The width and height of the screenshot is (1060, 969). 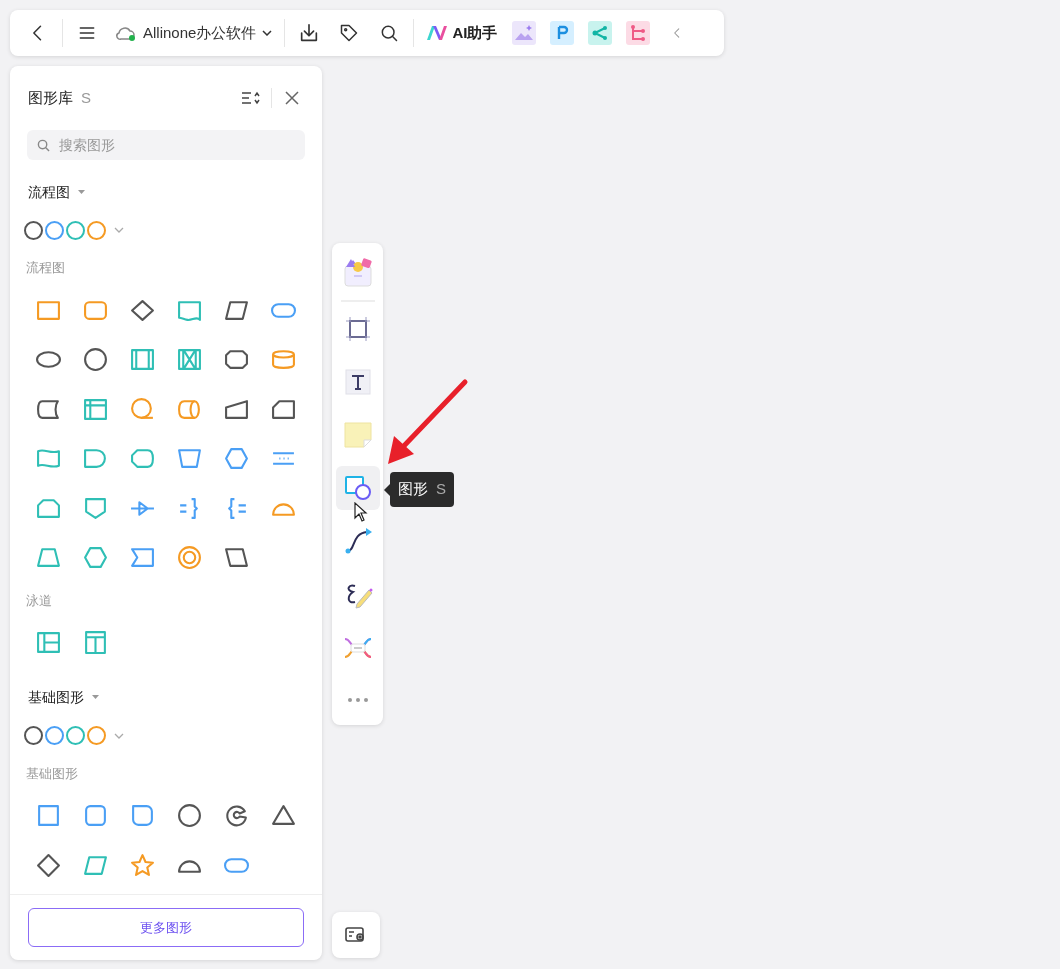 I want to click on close-icon, so click(x=292, y=98).